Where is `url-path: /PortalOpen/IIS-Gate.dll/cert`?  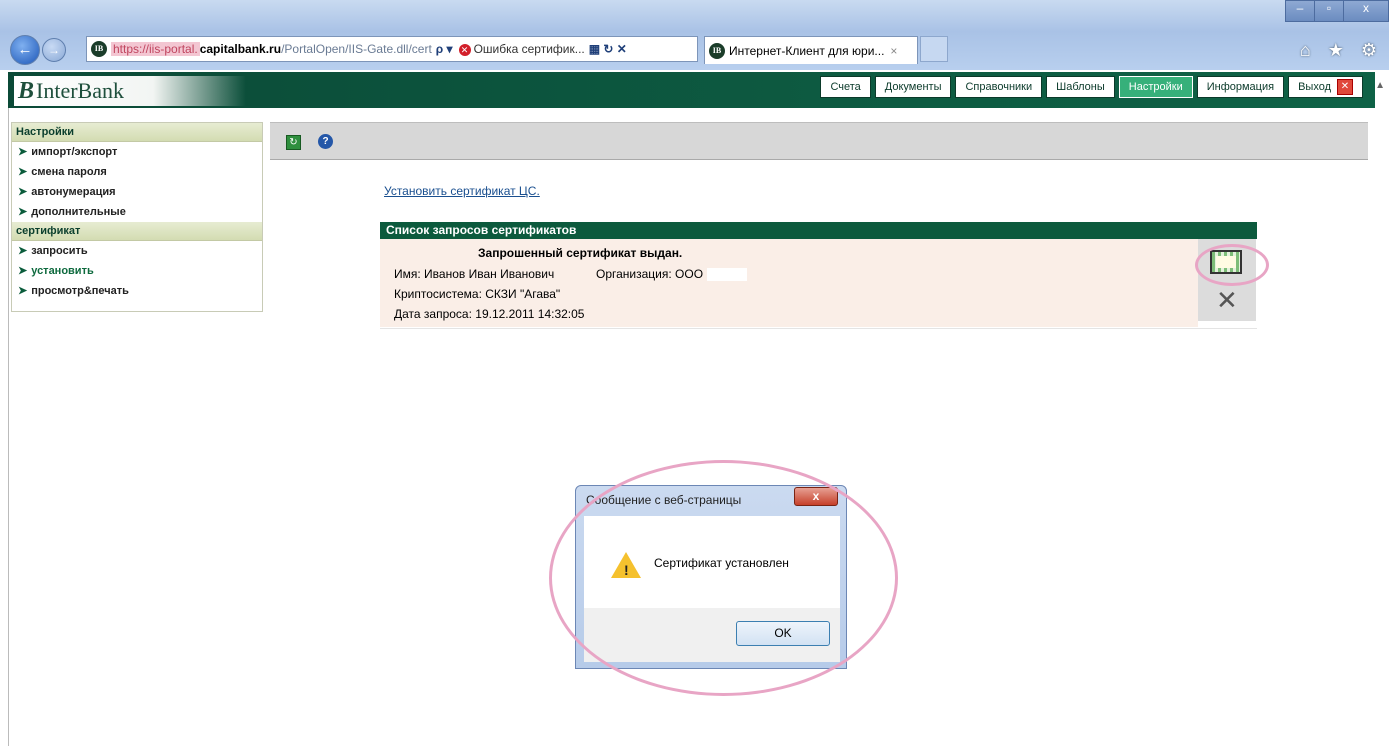 url-path: /PortalOpen/IIS-Gate.dll/cert is located at coordinates (356, 49).